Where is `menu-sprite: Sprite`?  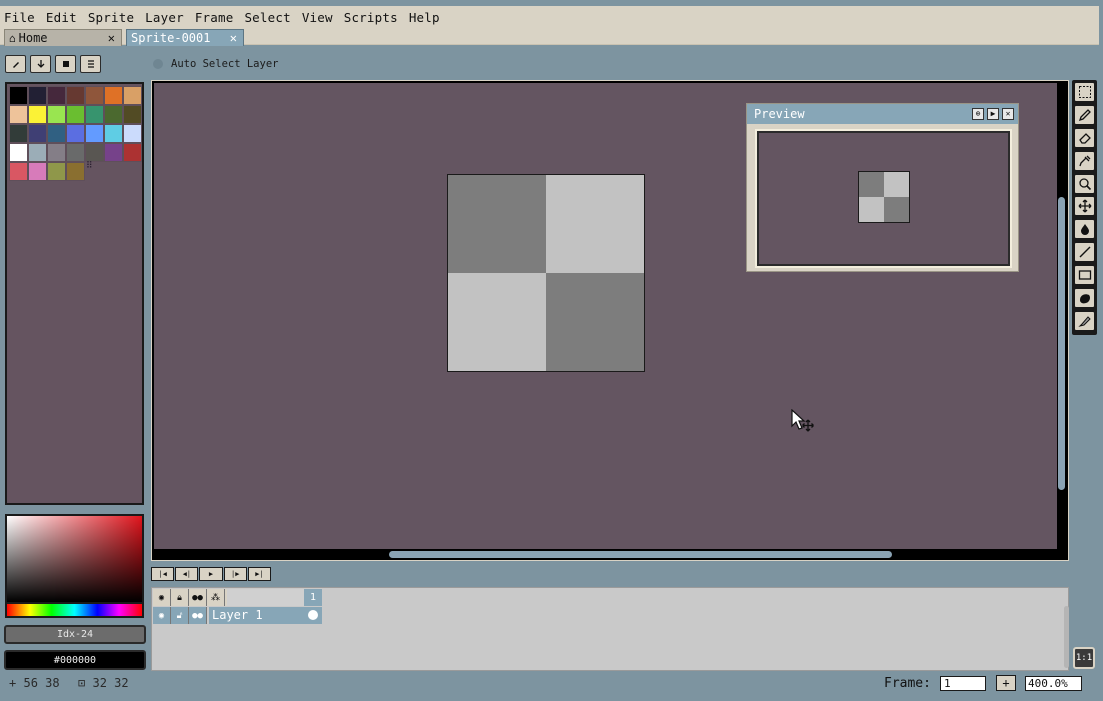 menu-sprite: Sprite is located at coordinates (111, 17).